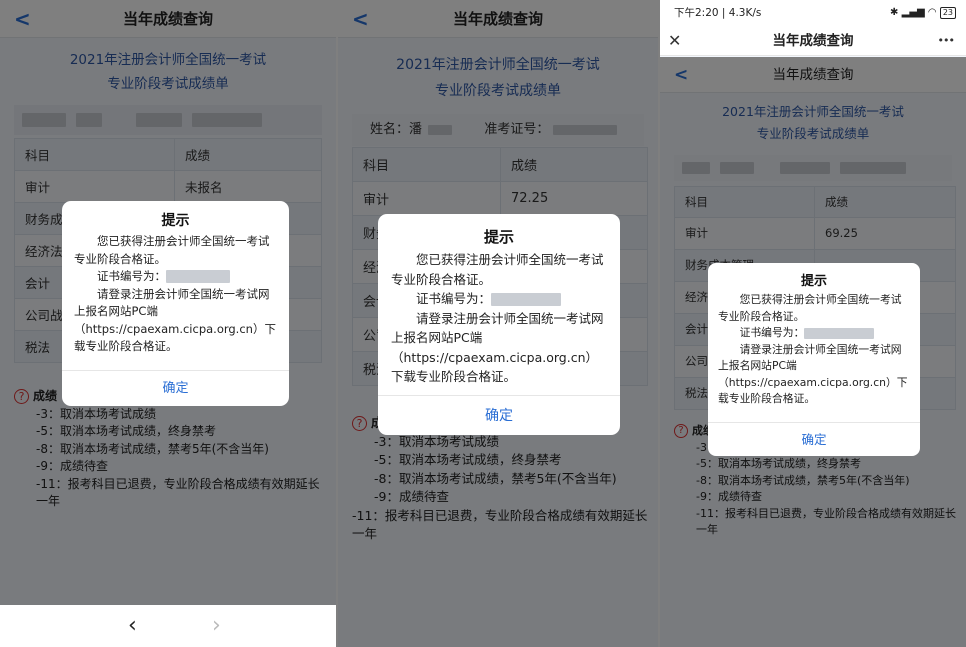 The image size is (966, 647). I want to click on battery-icon: 23, so click(948, 13).